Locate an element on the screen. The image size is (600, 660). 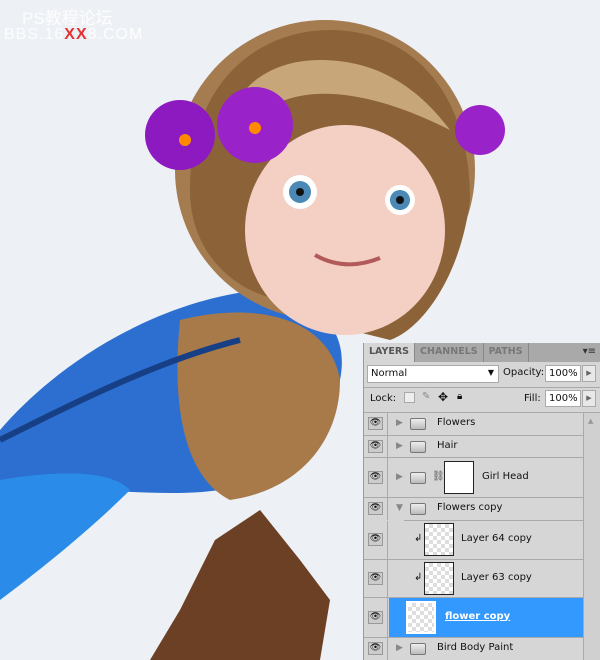
tab-channels: CHANNELS is located at coordinates (449, 352).